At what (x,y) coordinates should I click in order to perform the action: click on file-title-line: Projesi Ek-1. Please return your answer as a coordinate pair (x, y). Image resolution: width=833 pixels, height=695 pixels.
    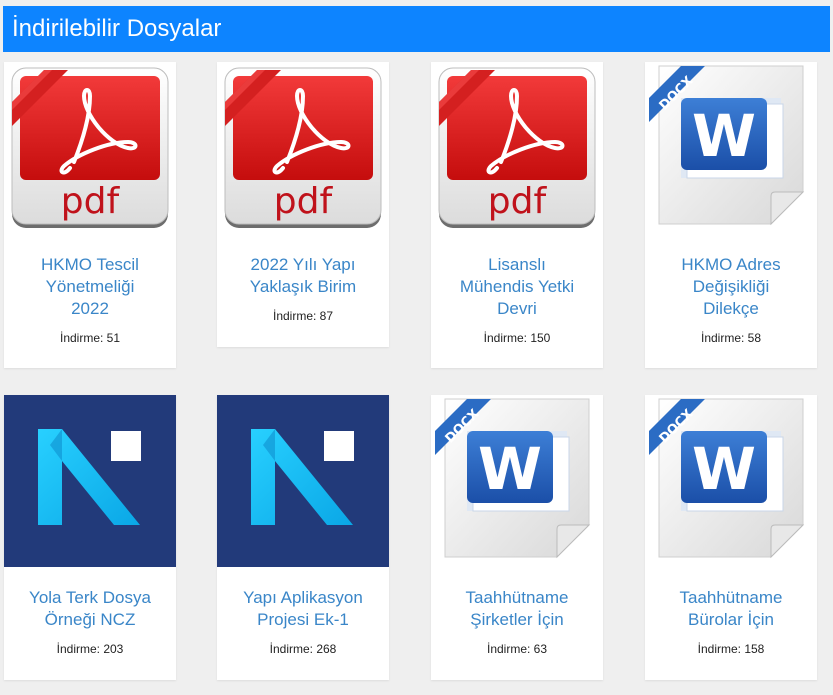
    Looking at the image, I should click on (303, 620).